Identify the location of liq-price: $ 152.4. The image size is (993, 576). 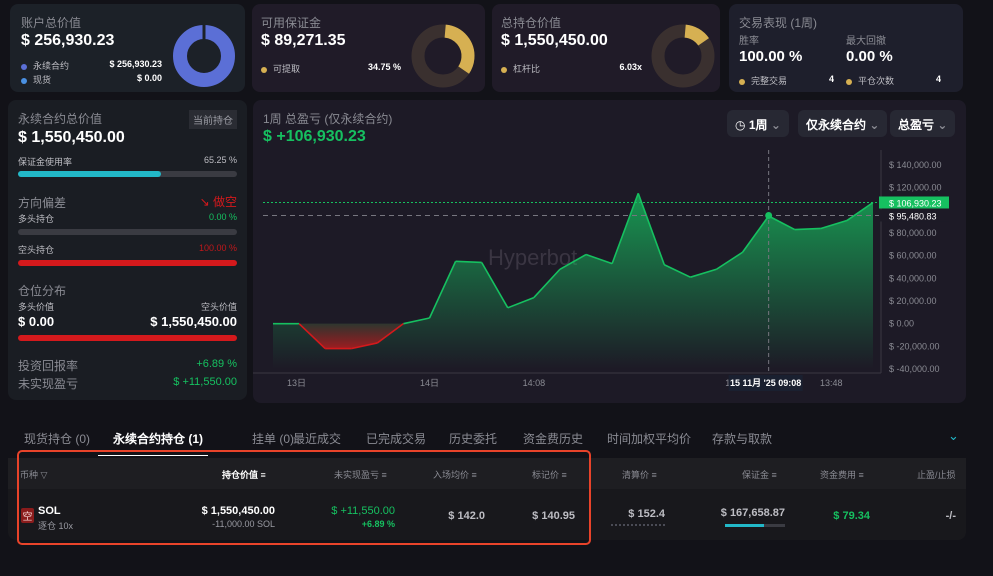
(646, 514).